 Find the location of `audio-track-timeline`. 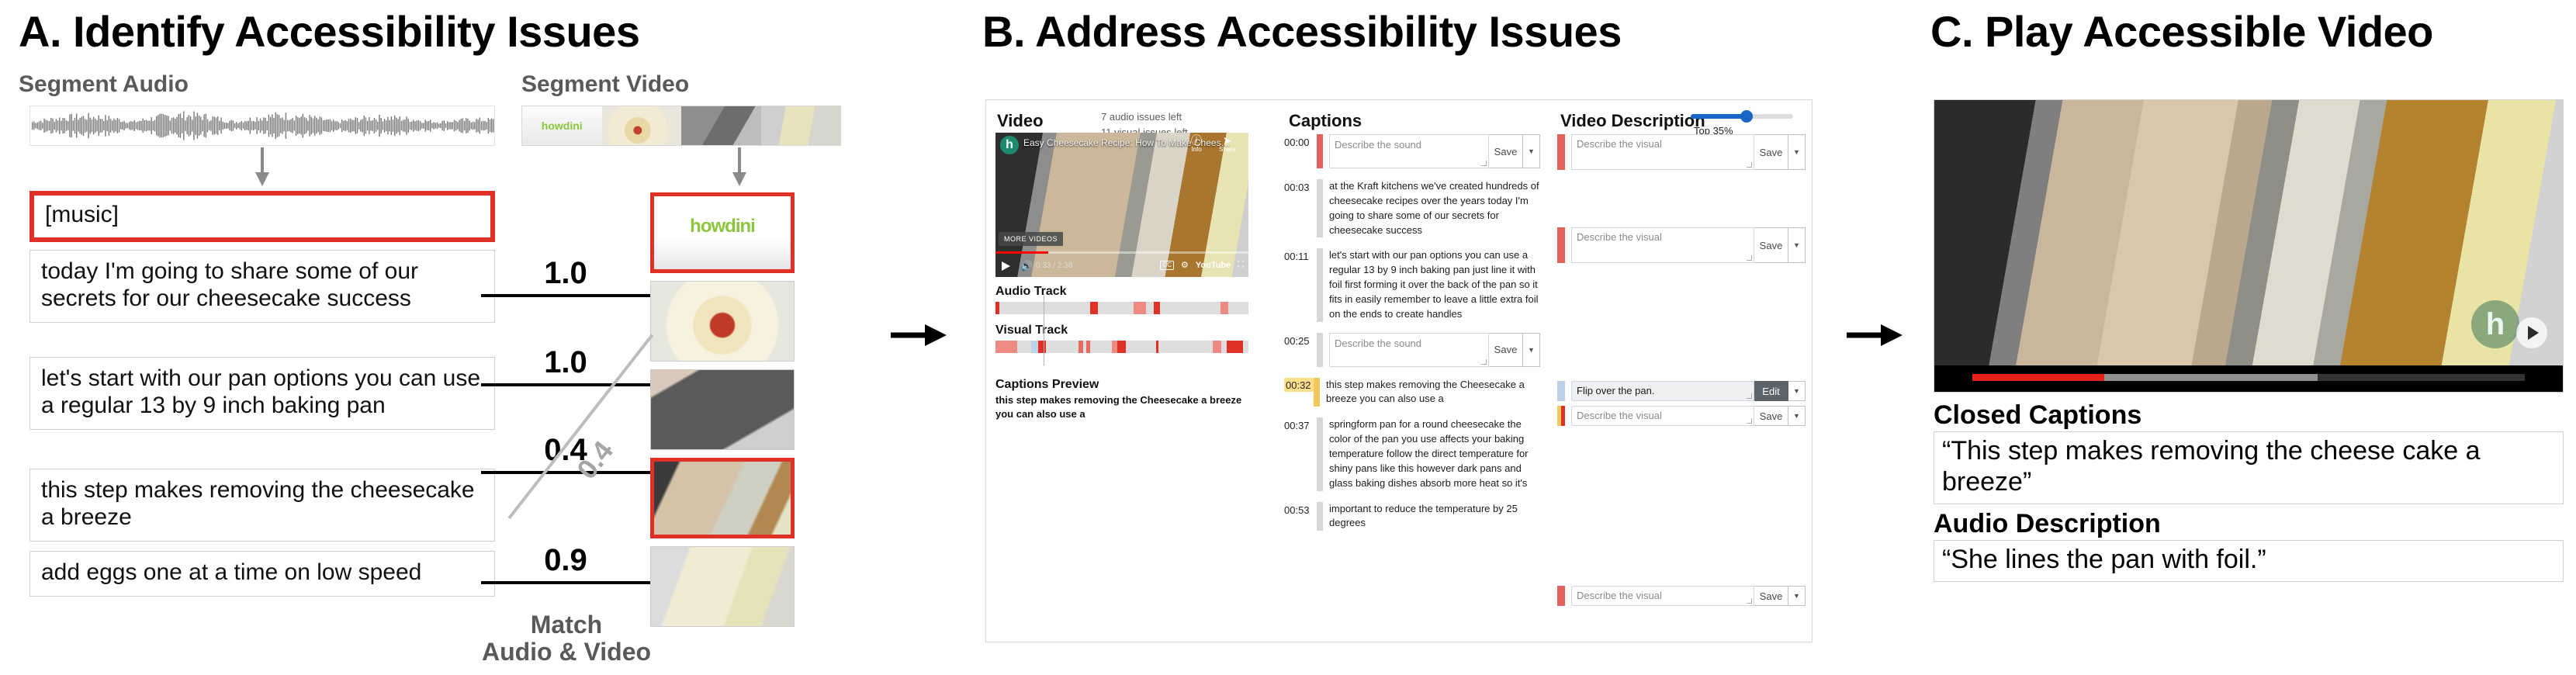

audio-track-timeline is located at coordinates (1121, 308).